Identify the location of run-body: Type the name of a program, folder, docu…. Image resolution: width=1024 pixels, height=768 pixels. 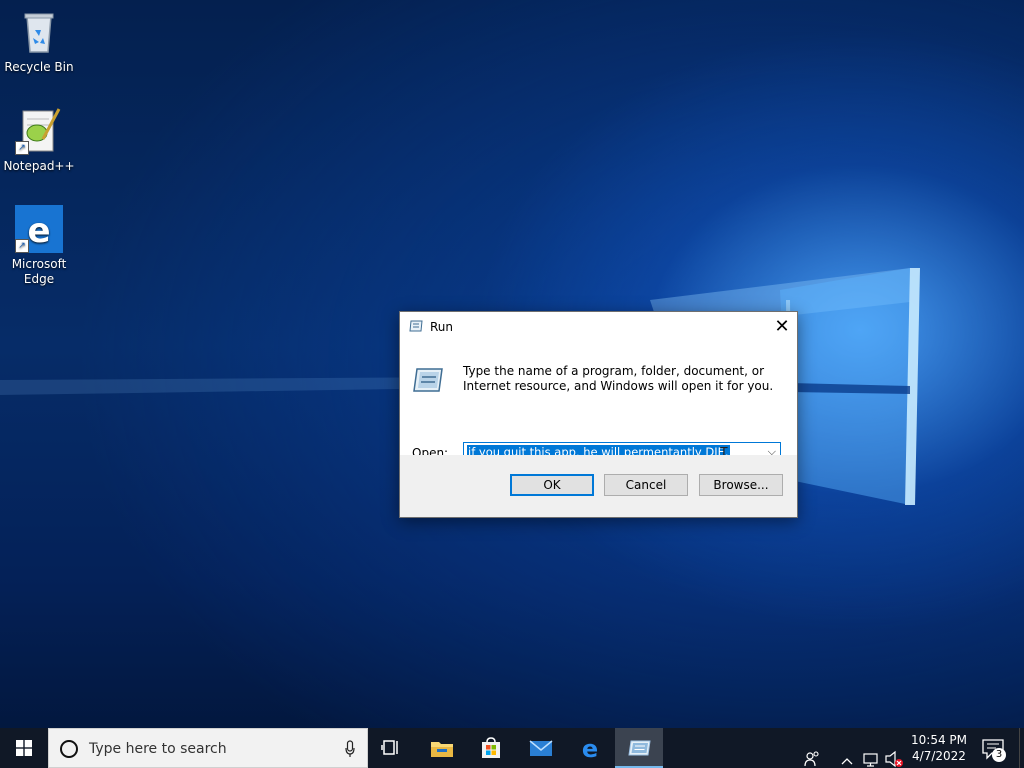
(598, 402).